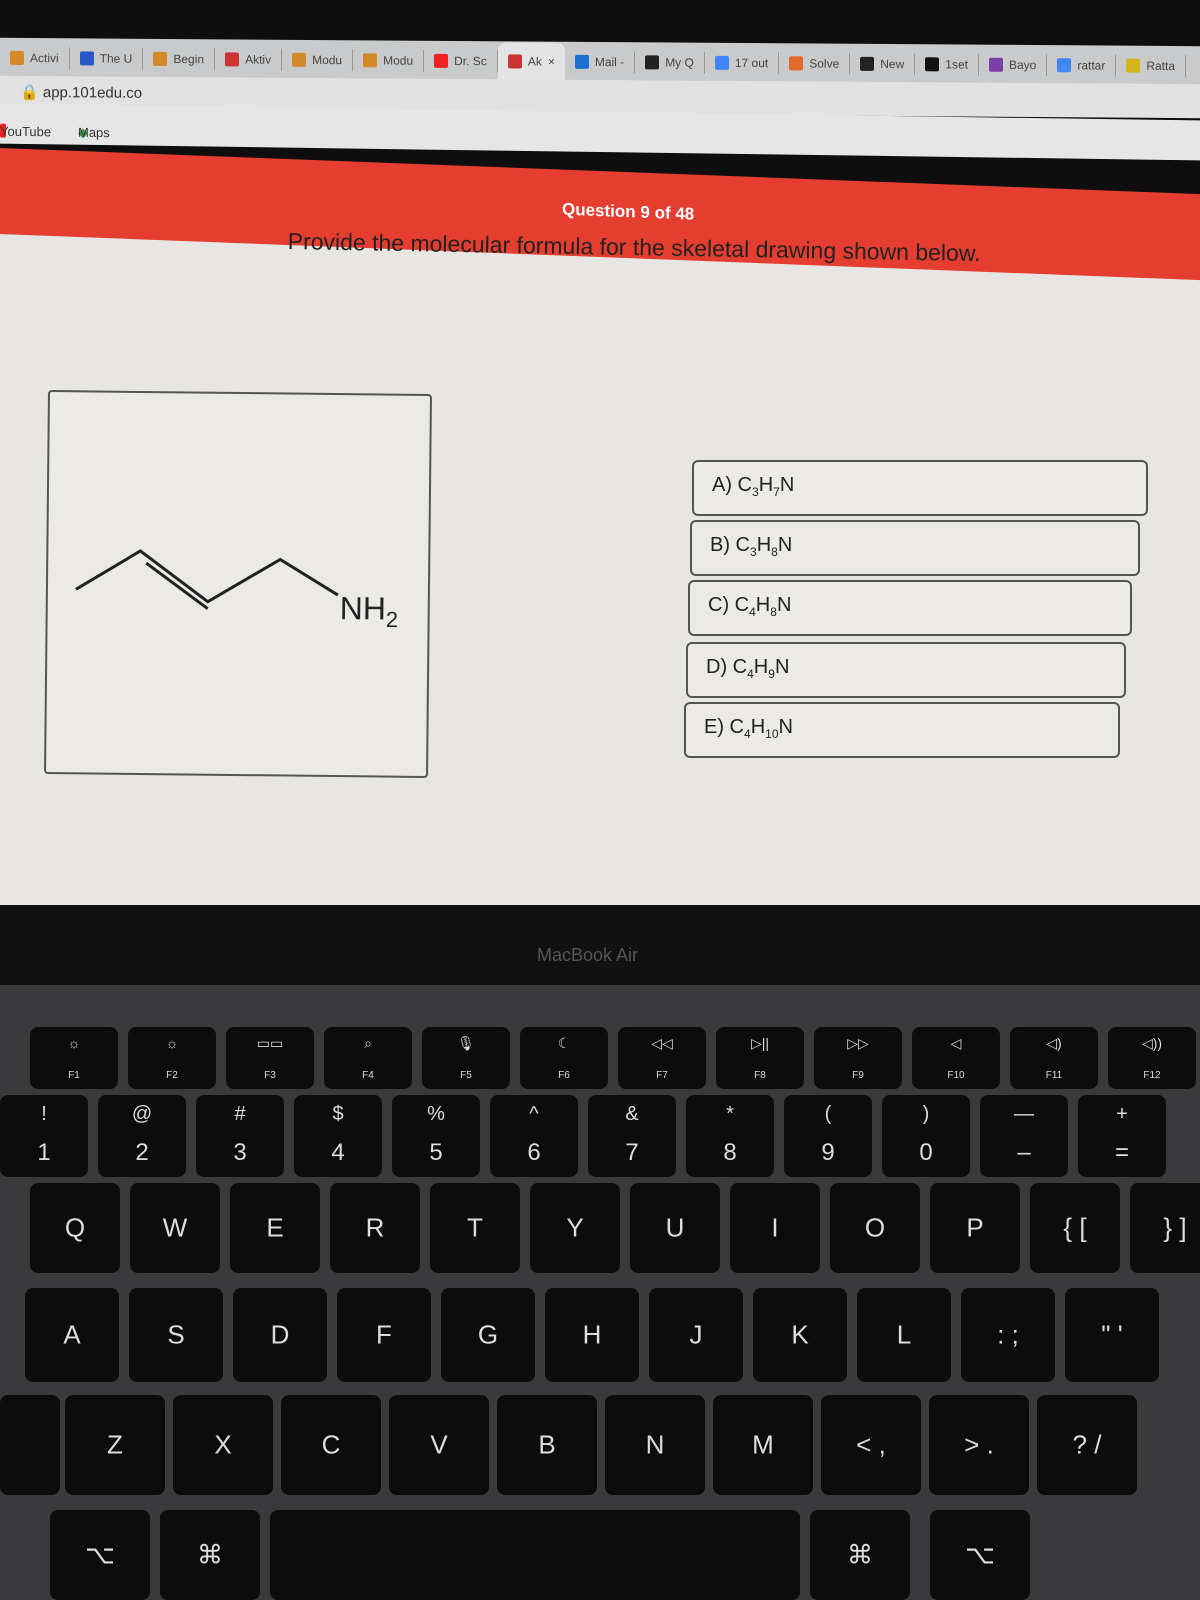 Image resolution: width=1200 pixels, height=1600 pixels. What do you see at coordinates (384, 1335) in the screenshot?
I see `keyboard-key: F` at bounding box center [384, 1335].